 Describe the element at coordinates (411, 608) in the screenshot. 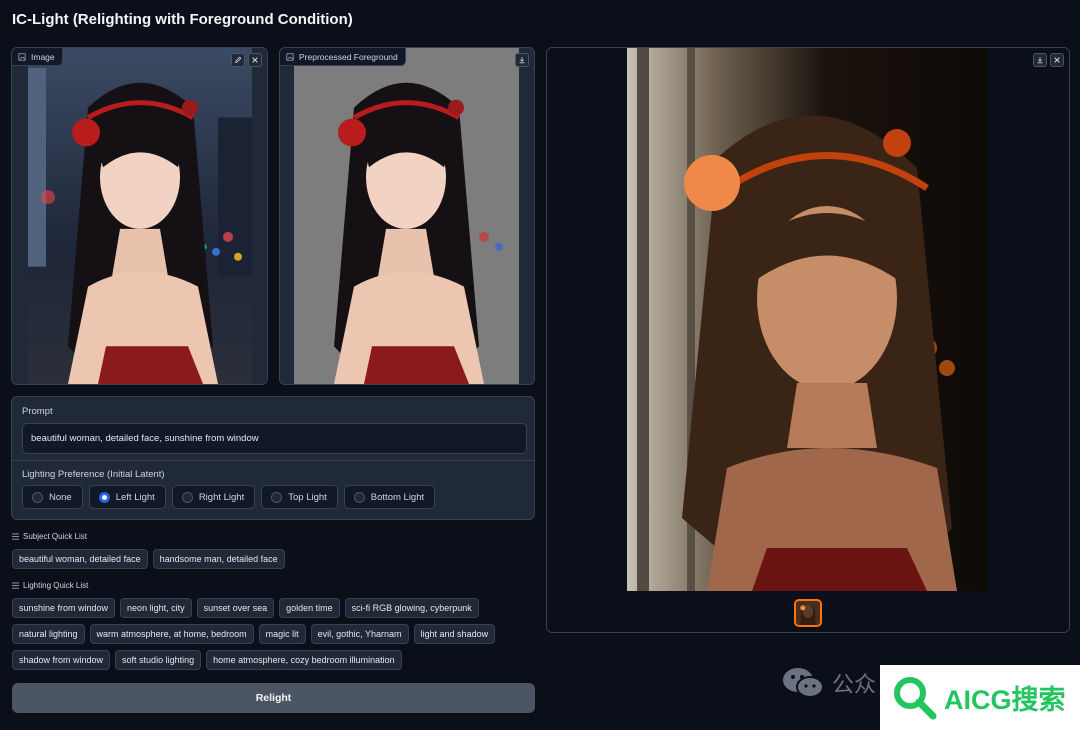

I see `lighting-chip: sci-fi RGB glowing, cyberpunk` at that location.